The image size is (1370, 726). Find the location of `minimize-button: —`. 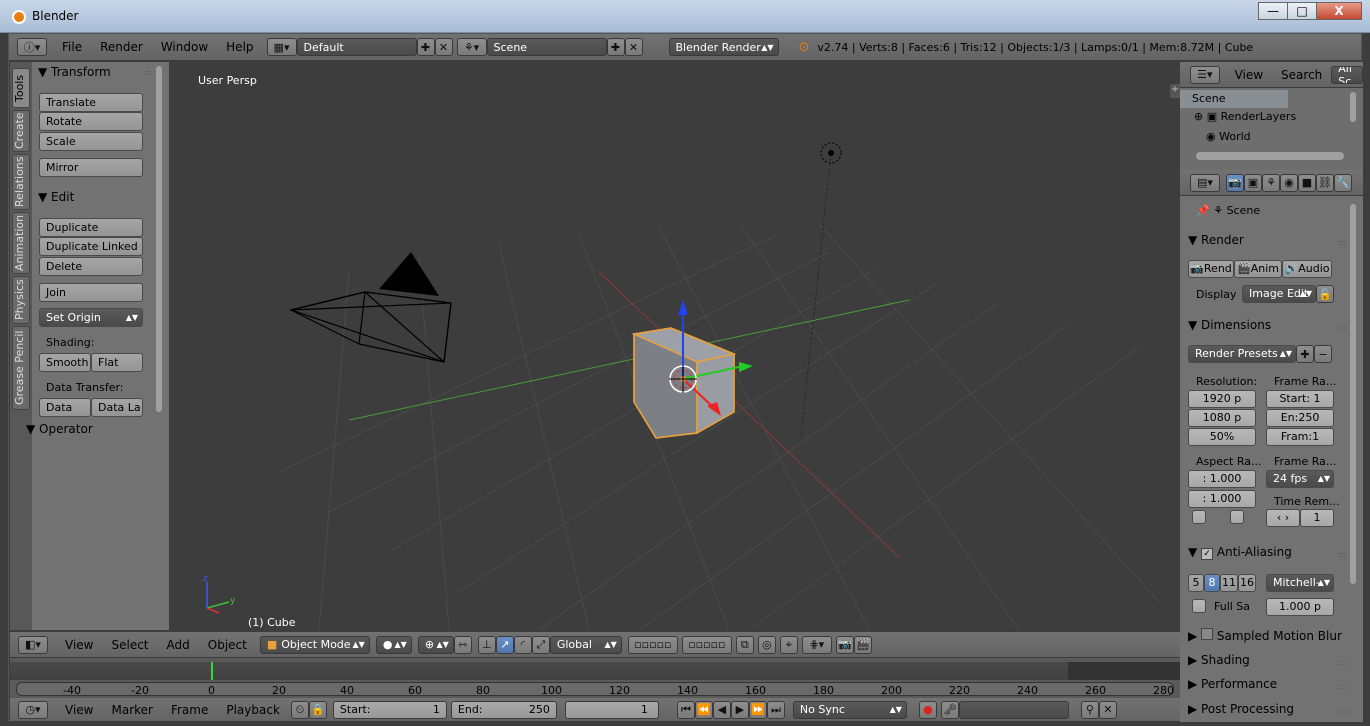

minimize-button: — is located at coordinates (1273, 11).